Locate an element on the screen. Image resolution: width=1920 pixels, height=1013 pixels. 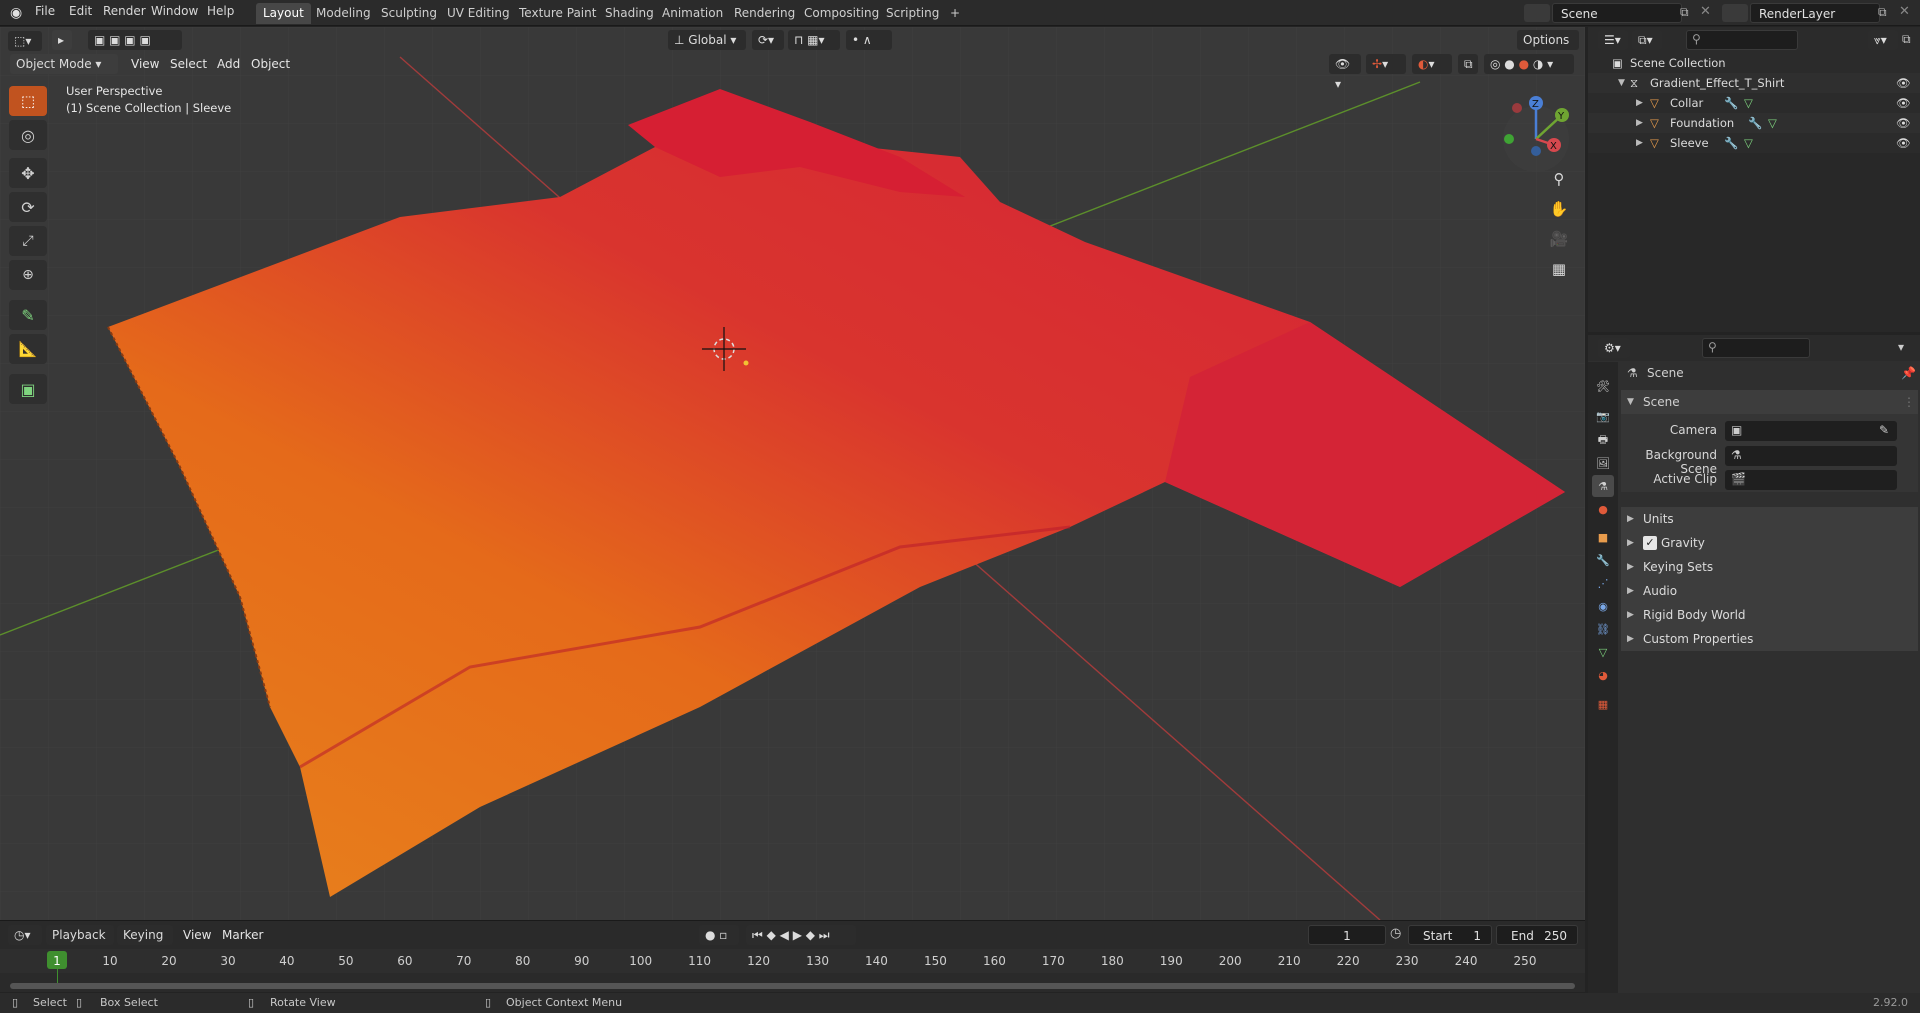
delete-scene-icon: ✕ is located at coordinates (1705, 11).